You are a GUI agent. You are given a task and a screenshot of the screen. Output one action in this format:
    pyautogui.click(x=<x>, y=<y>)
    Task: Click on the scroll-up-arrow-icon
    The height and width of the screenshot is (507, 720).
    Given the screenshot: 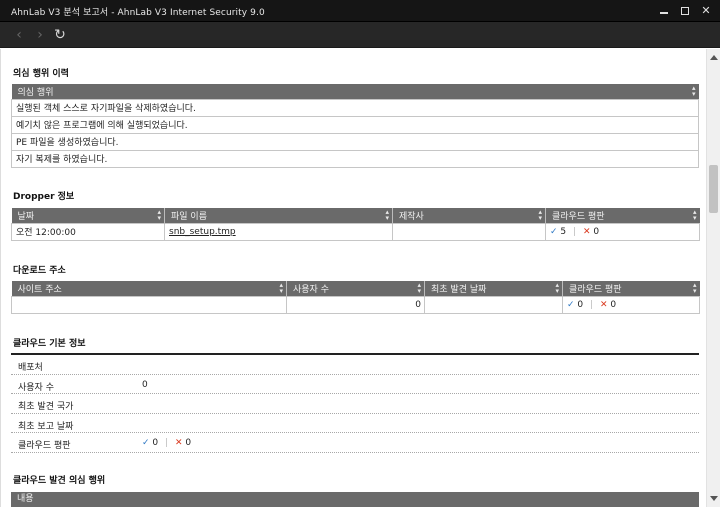 What is the action you would take?
    pyautogui.click(x=714, y=57)
    